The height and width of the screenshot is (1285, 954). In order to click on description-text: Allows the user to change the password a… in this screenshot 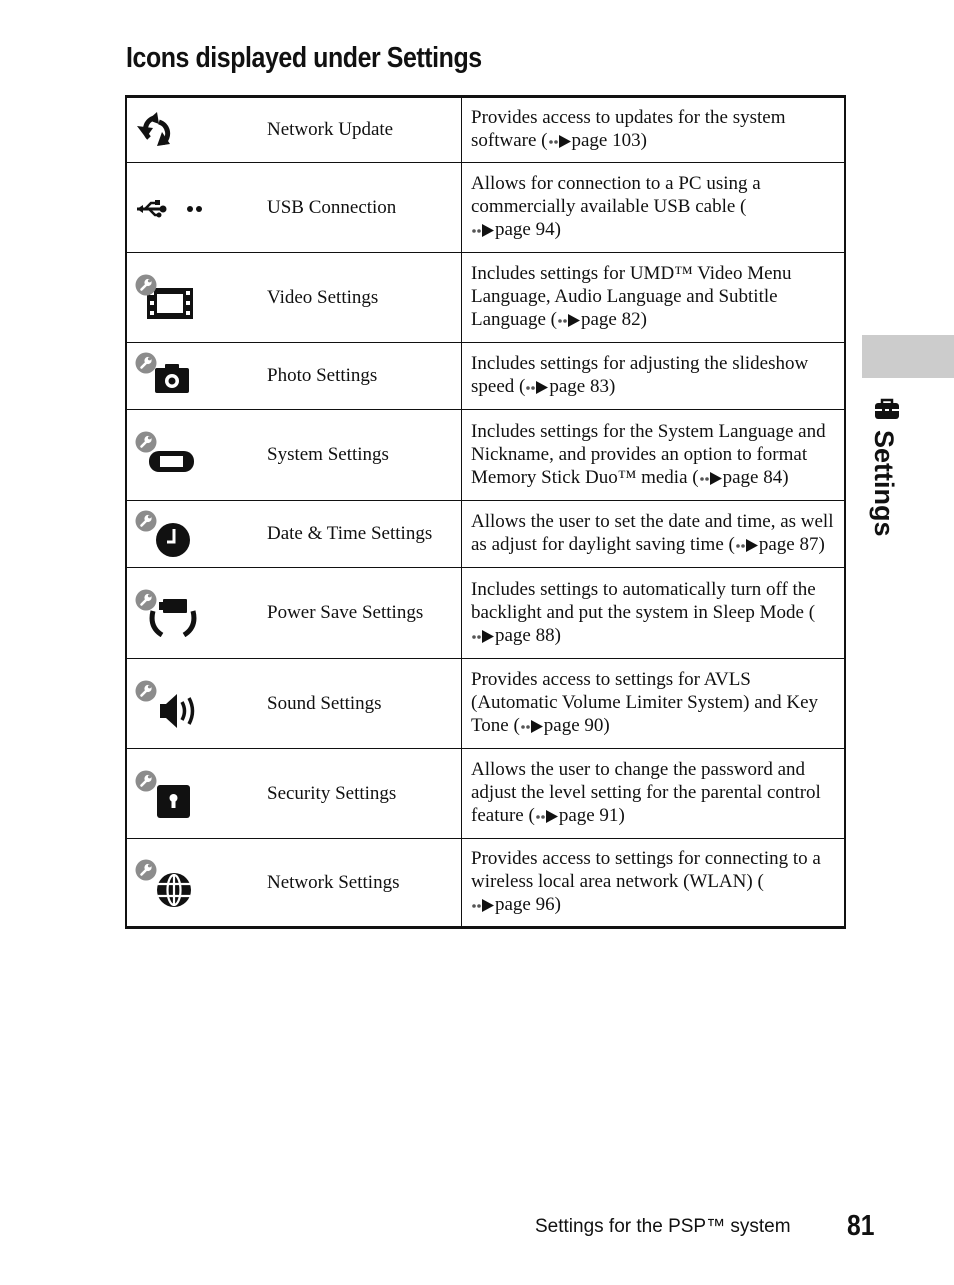, I will do `click(646, 792)`.